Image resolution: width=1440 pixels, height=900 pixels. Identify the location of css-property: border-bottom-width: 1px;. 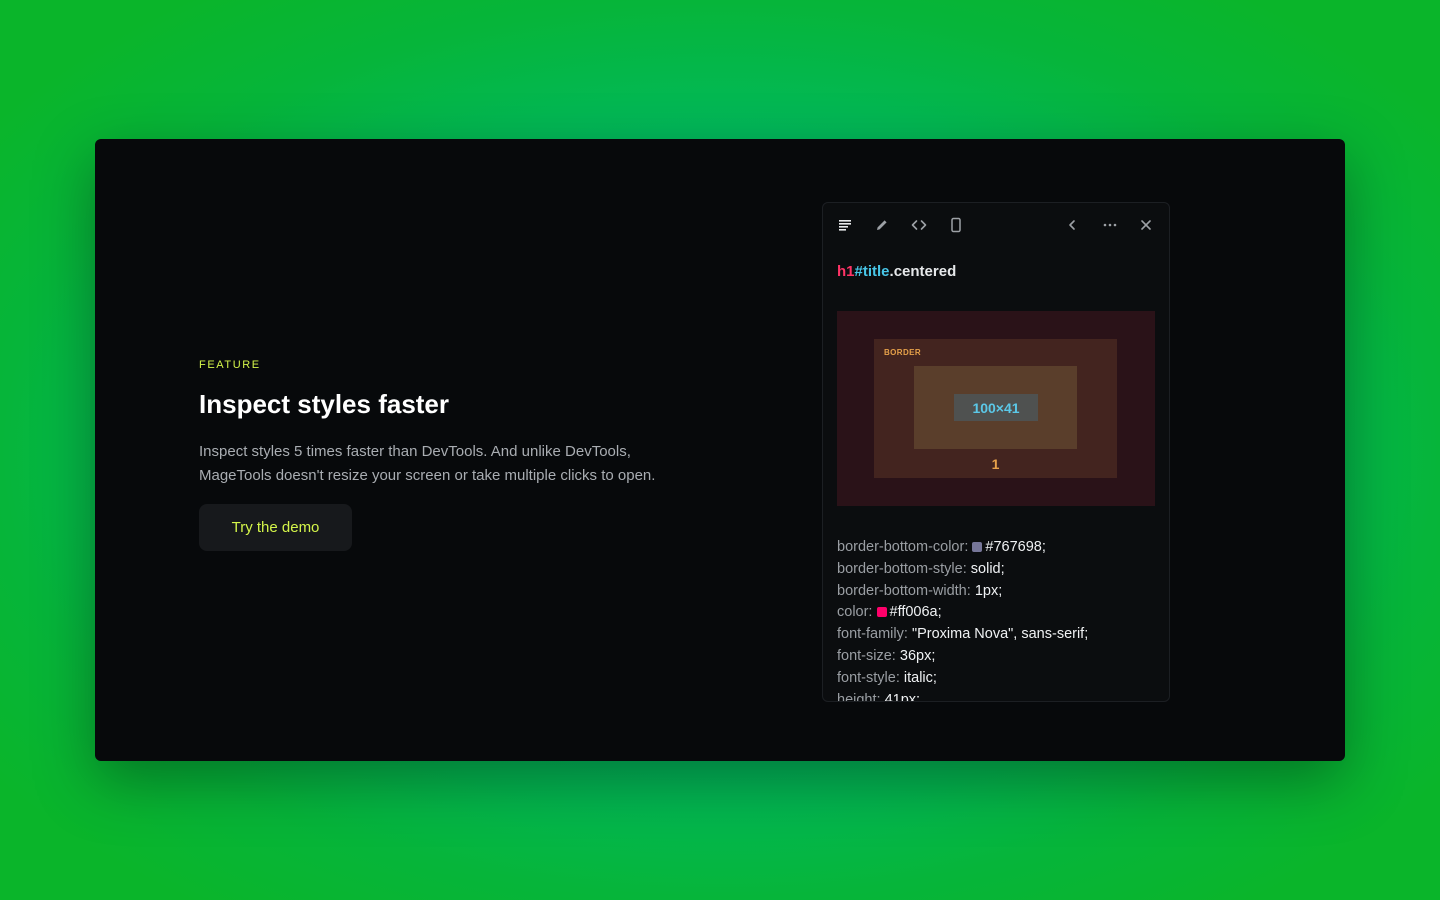
(997, 592).